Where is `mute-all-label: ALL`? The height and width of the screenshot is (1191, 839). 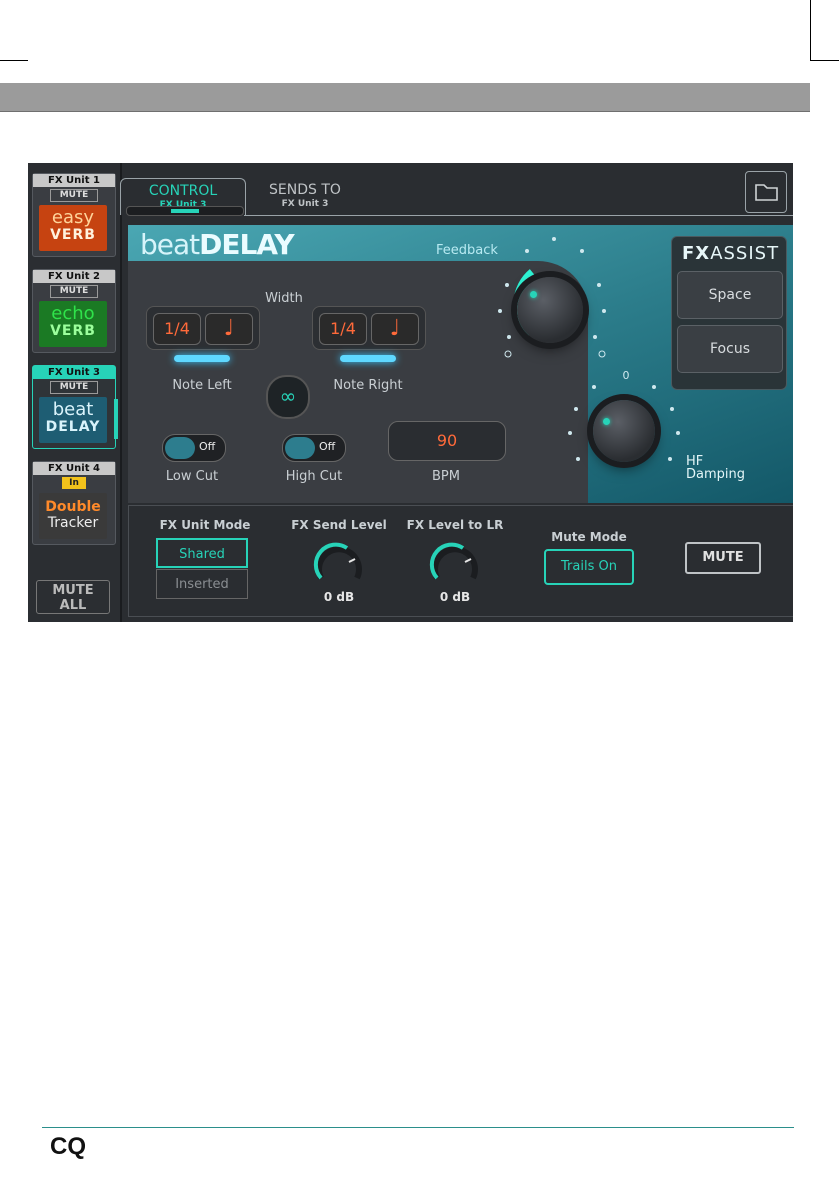
mute-all-label: ALL is located at coordinates (73, 605).